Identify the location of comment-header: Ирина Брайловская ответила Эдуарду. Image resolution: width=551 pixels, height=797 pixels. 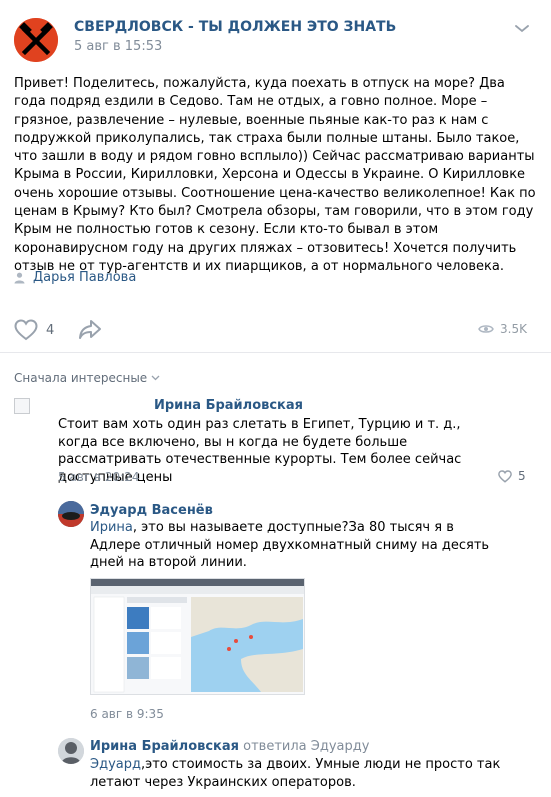
(229, 746).